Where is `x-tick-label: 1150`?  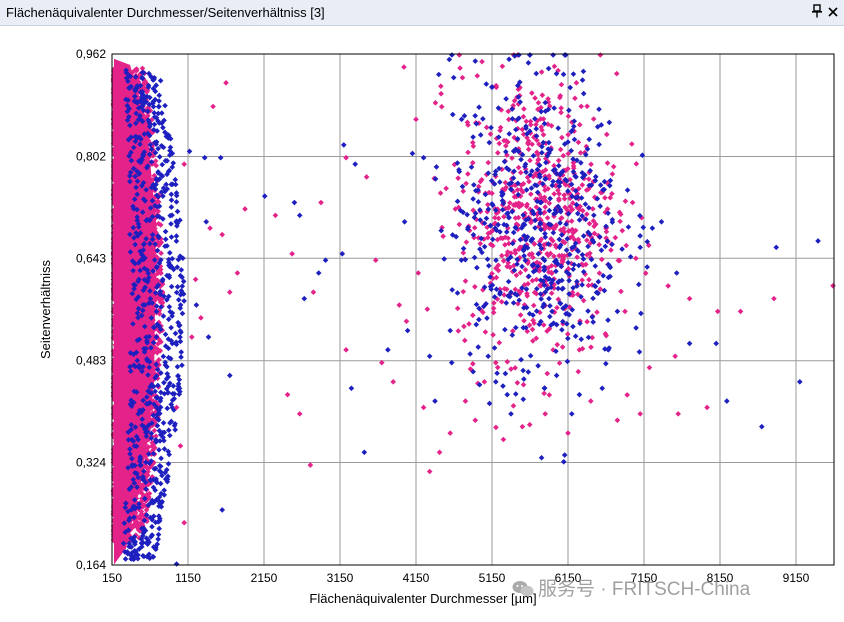
x-tick-label: 1150 is located at coordinates (188, 578).